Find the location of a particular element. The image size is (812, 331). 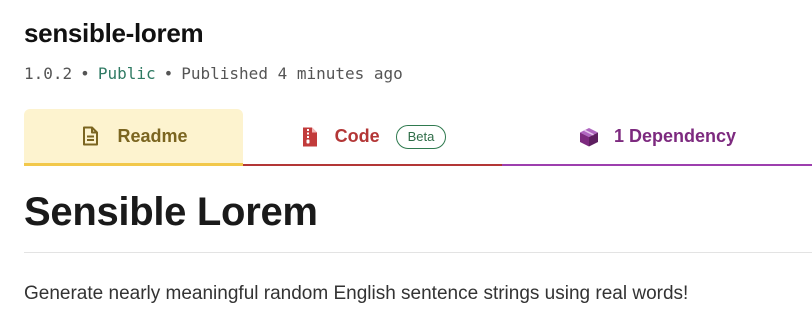

tab-readme: Readme is located at coordinates (133, 137).